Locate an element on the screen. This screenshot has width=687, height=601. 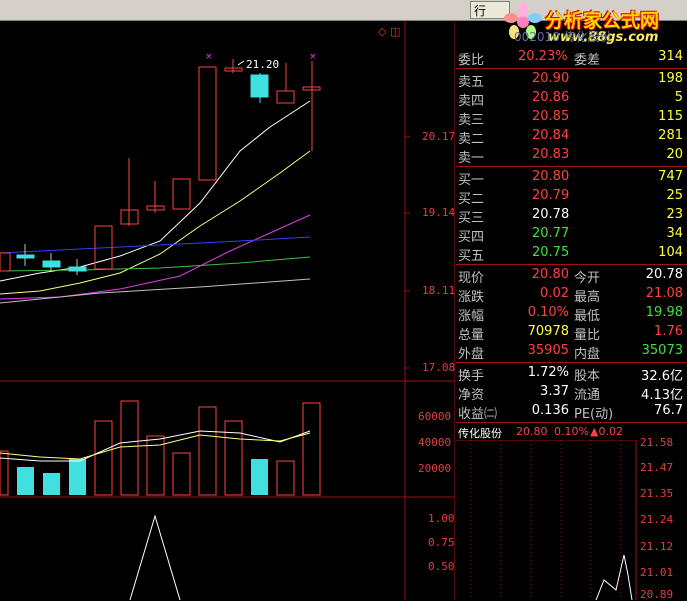
stat-label: 今开 is located at coordinates (587, 278).